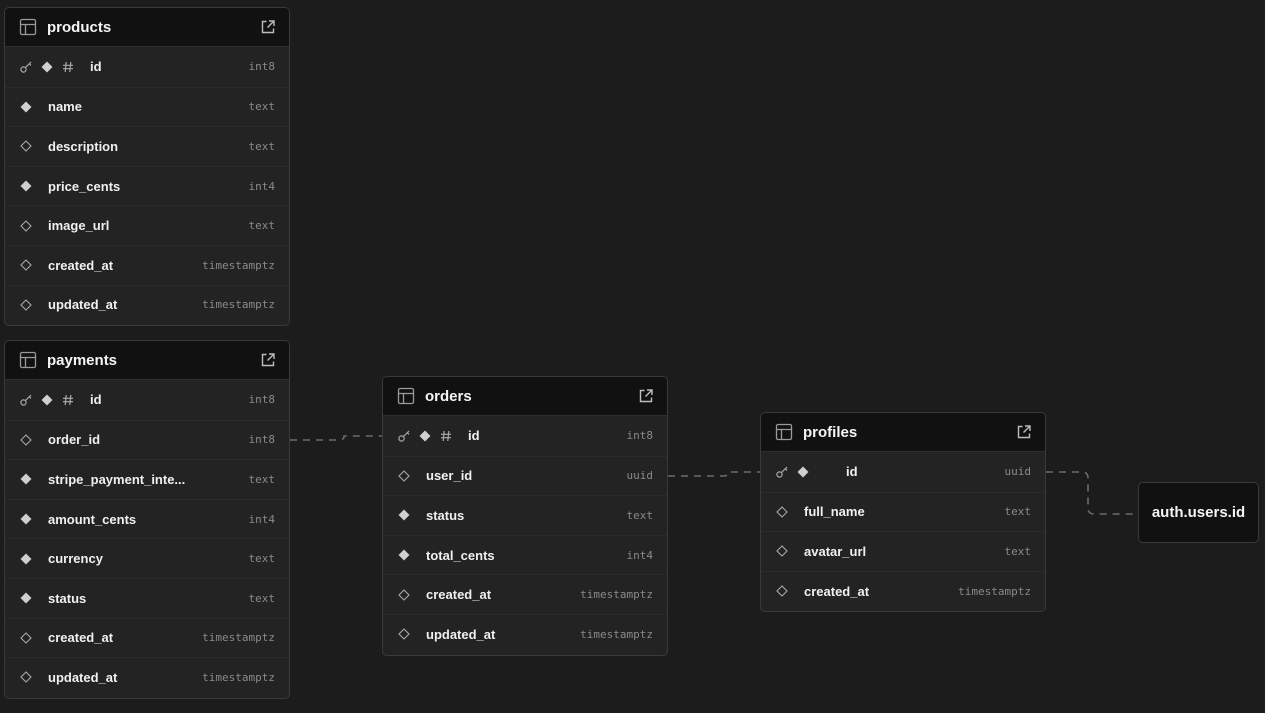 The height and width of the screenshot is (713, 1265). Describe the element at coordinates (830, 432) in the screenshot. I see `table-title: profiles` at that location.